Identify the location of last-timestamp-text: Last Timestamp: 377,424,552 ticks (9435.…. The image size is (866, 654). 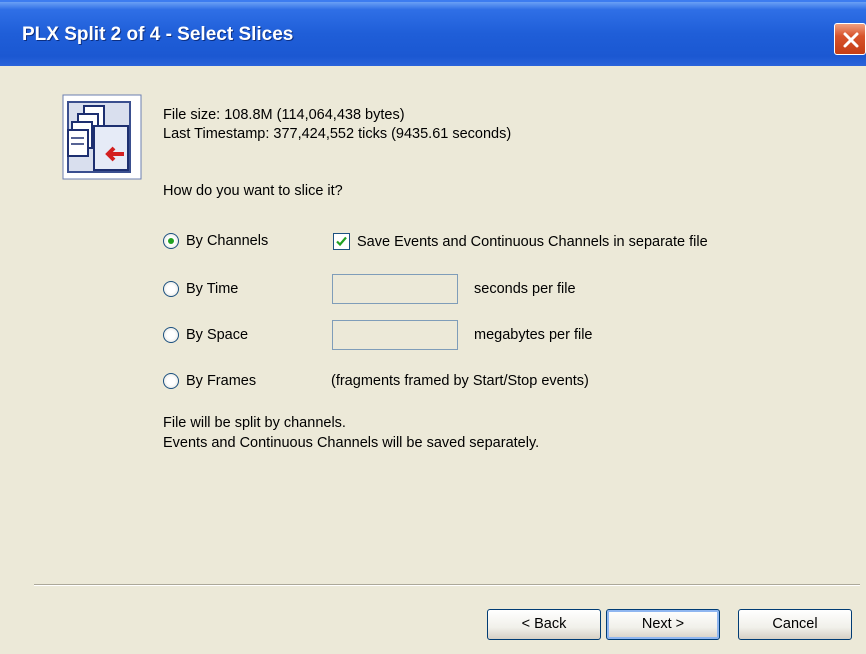
(337, 134).